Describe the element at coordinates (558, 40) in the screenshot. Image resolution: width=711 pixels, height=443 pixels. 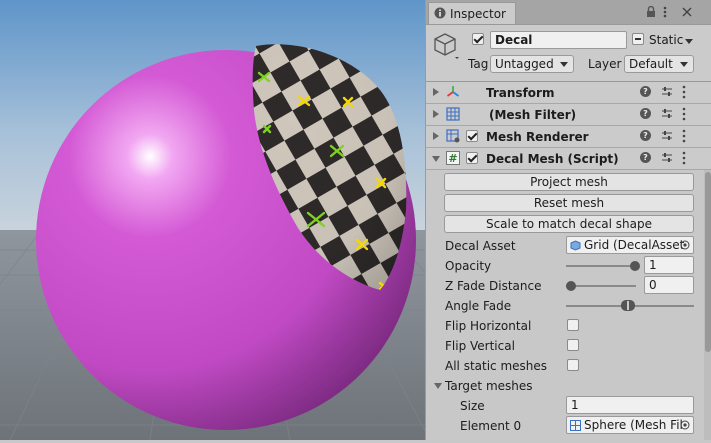
I see `object-name-field: Decal` at that location.